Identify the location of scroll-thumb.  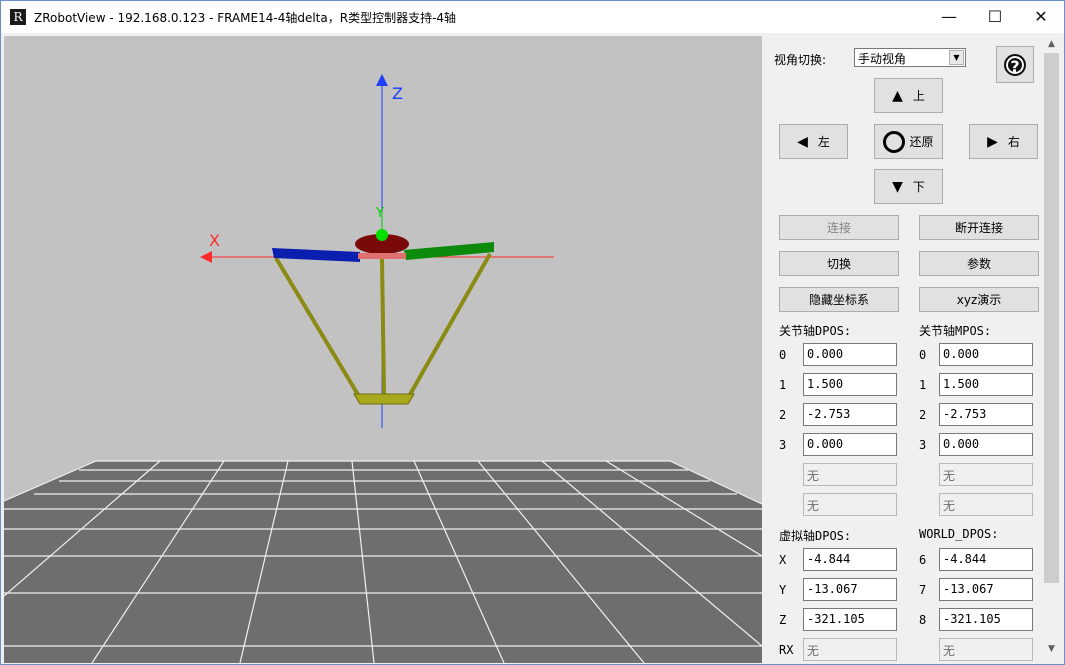
(1051, 318).